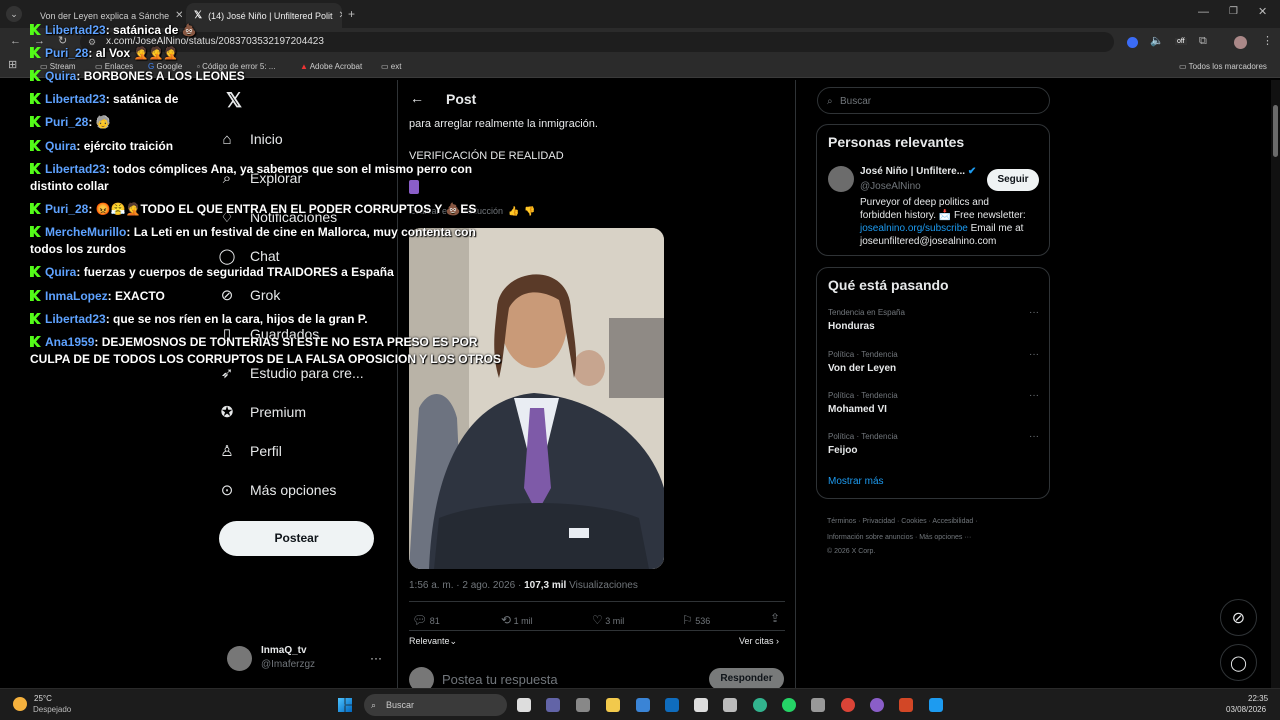 The width and height of the screenshot is (1280, 720). Describe the element at coordinates (1258, 698) in the screenshot. I see `clock-time: 22:35` at that location.